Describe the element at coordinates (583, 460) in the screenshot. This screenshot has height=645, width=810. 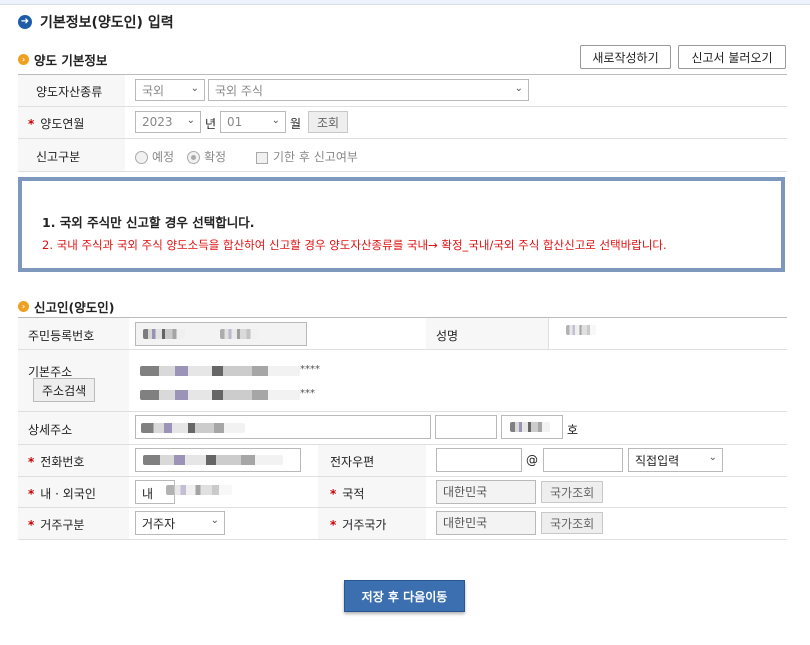
I see `email-domain-input` at that location.